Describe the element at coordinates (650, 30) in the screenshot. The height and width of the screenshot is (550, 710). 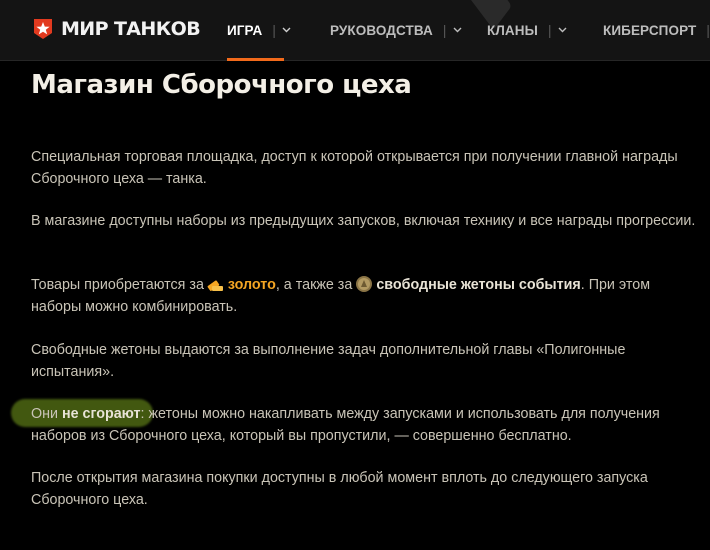
I see `nav-item-label: КИБЕРСПОРТ` at that location.